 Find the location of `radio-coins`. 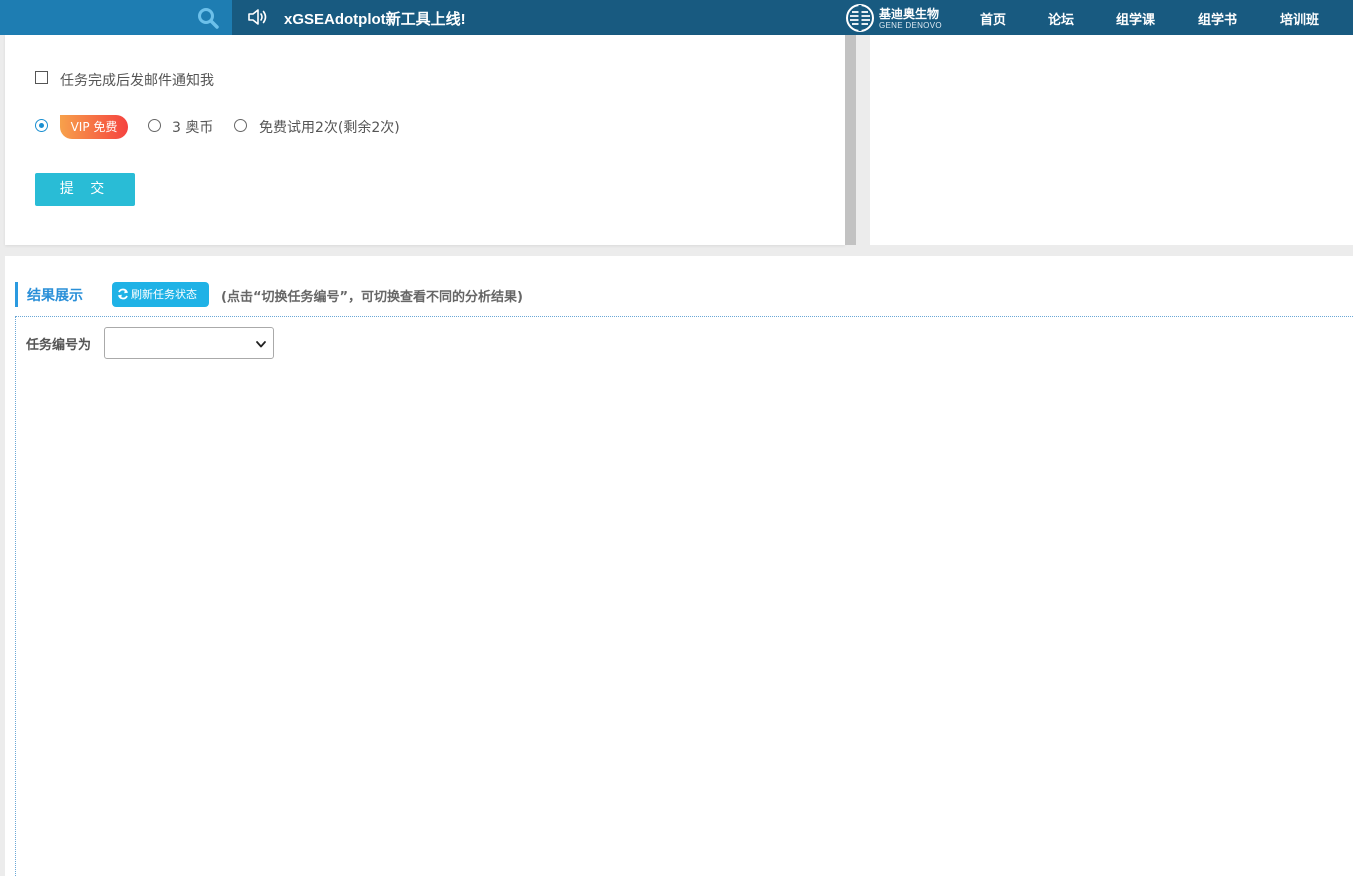

radio-coins is located at coordinates (154, 125).